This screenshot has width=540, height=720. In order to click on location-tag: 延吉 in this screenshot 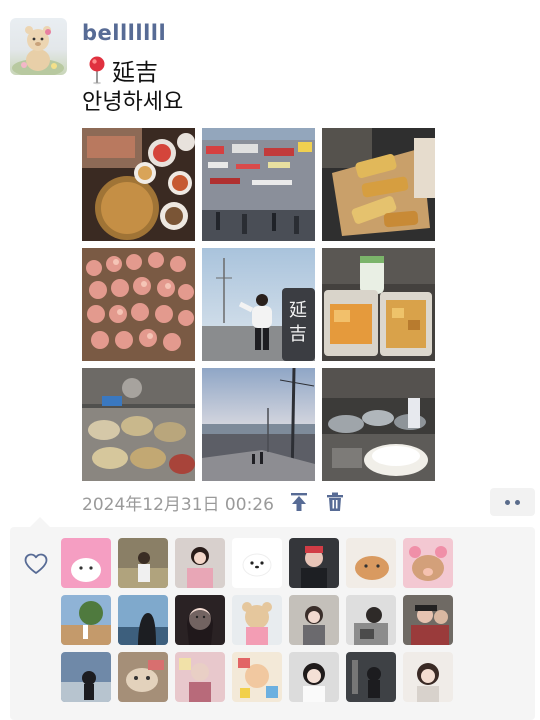, I will do `click(122, 70)`.